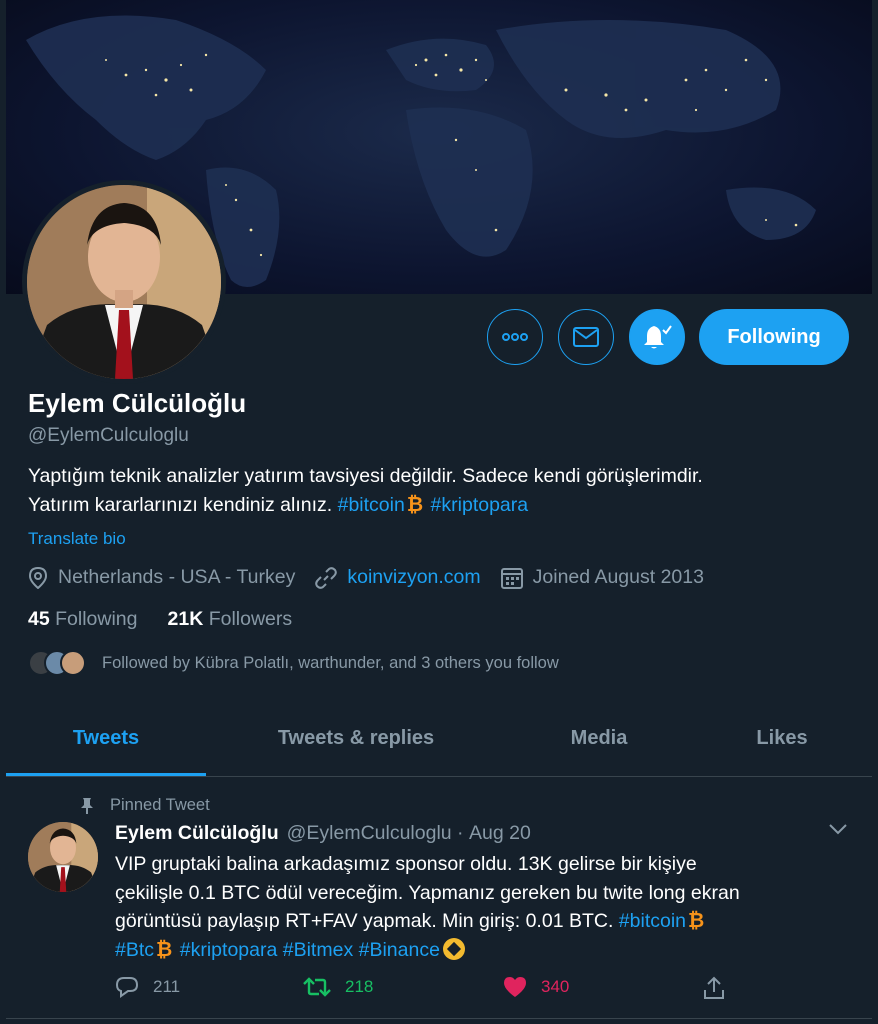  I want to click on more-icon, so click(515, 337).